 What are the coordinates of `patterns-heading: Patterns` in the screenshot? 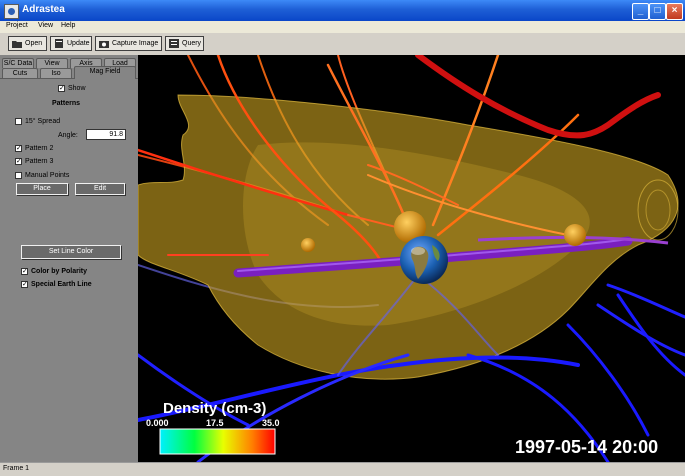 It's located at (66, 103).